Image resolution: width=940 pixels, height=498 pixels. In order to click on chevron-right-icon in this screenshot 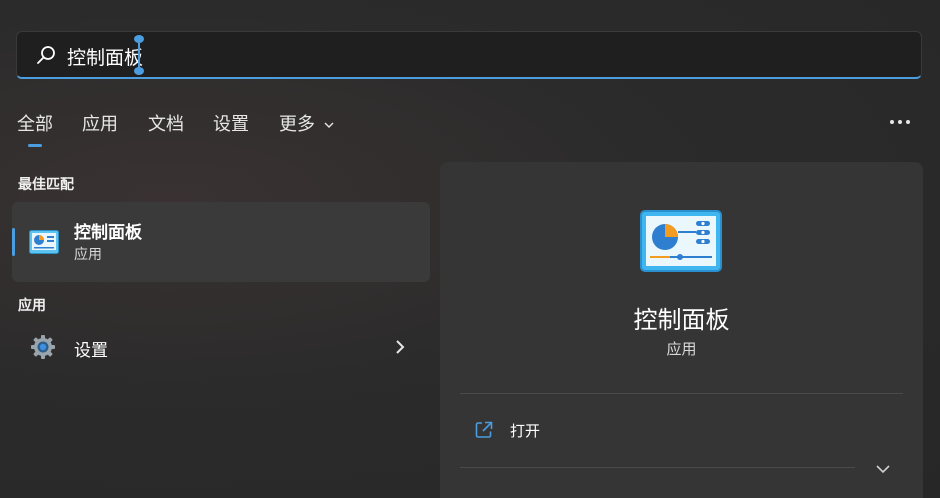, I will do `click(400, 347)`.